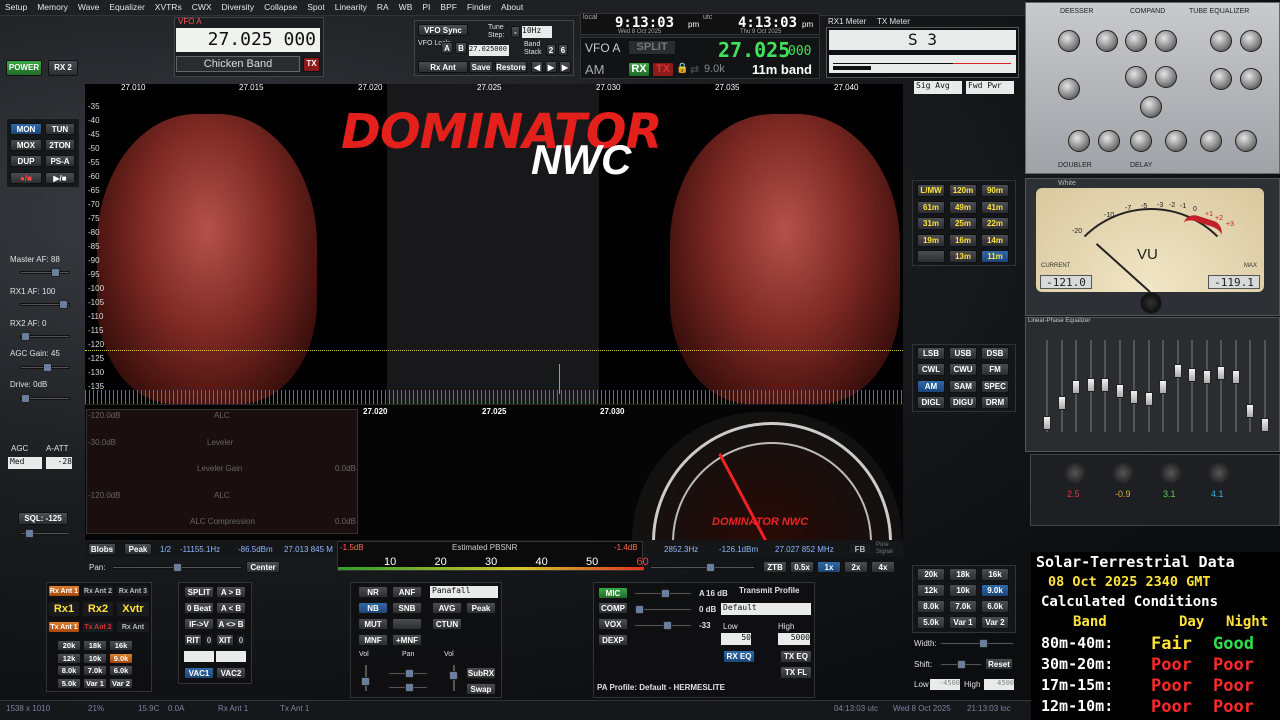 The height and width of the screenshot is (720, 1280). What do you see at coordinates (995, 606) in the screenshot?
I see `filter-button-60k: 6.0k` at bounding box center [995, 606].